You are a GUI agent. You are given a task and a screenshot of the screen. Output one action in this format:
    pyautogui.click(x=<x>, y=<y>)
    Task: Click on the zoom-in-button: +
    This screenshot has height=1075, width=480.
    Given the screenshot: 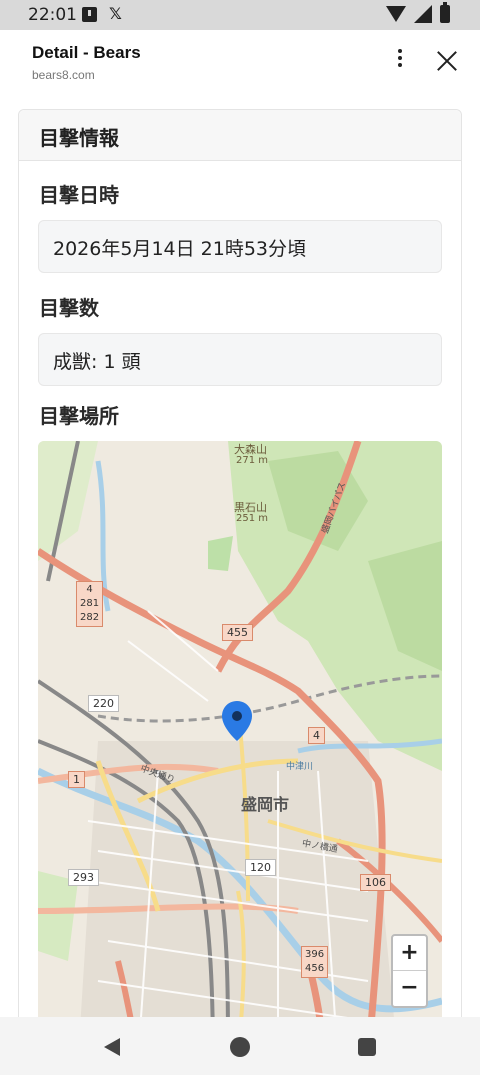 What is the action you would take?
    pyautogui.click(x=409, y=953)
    